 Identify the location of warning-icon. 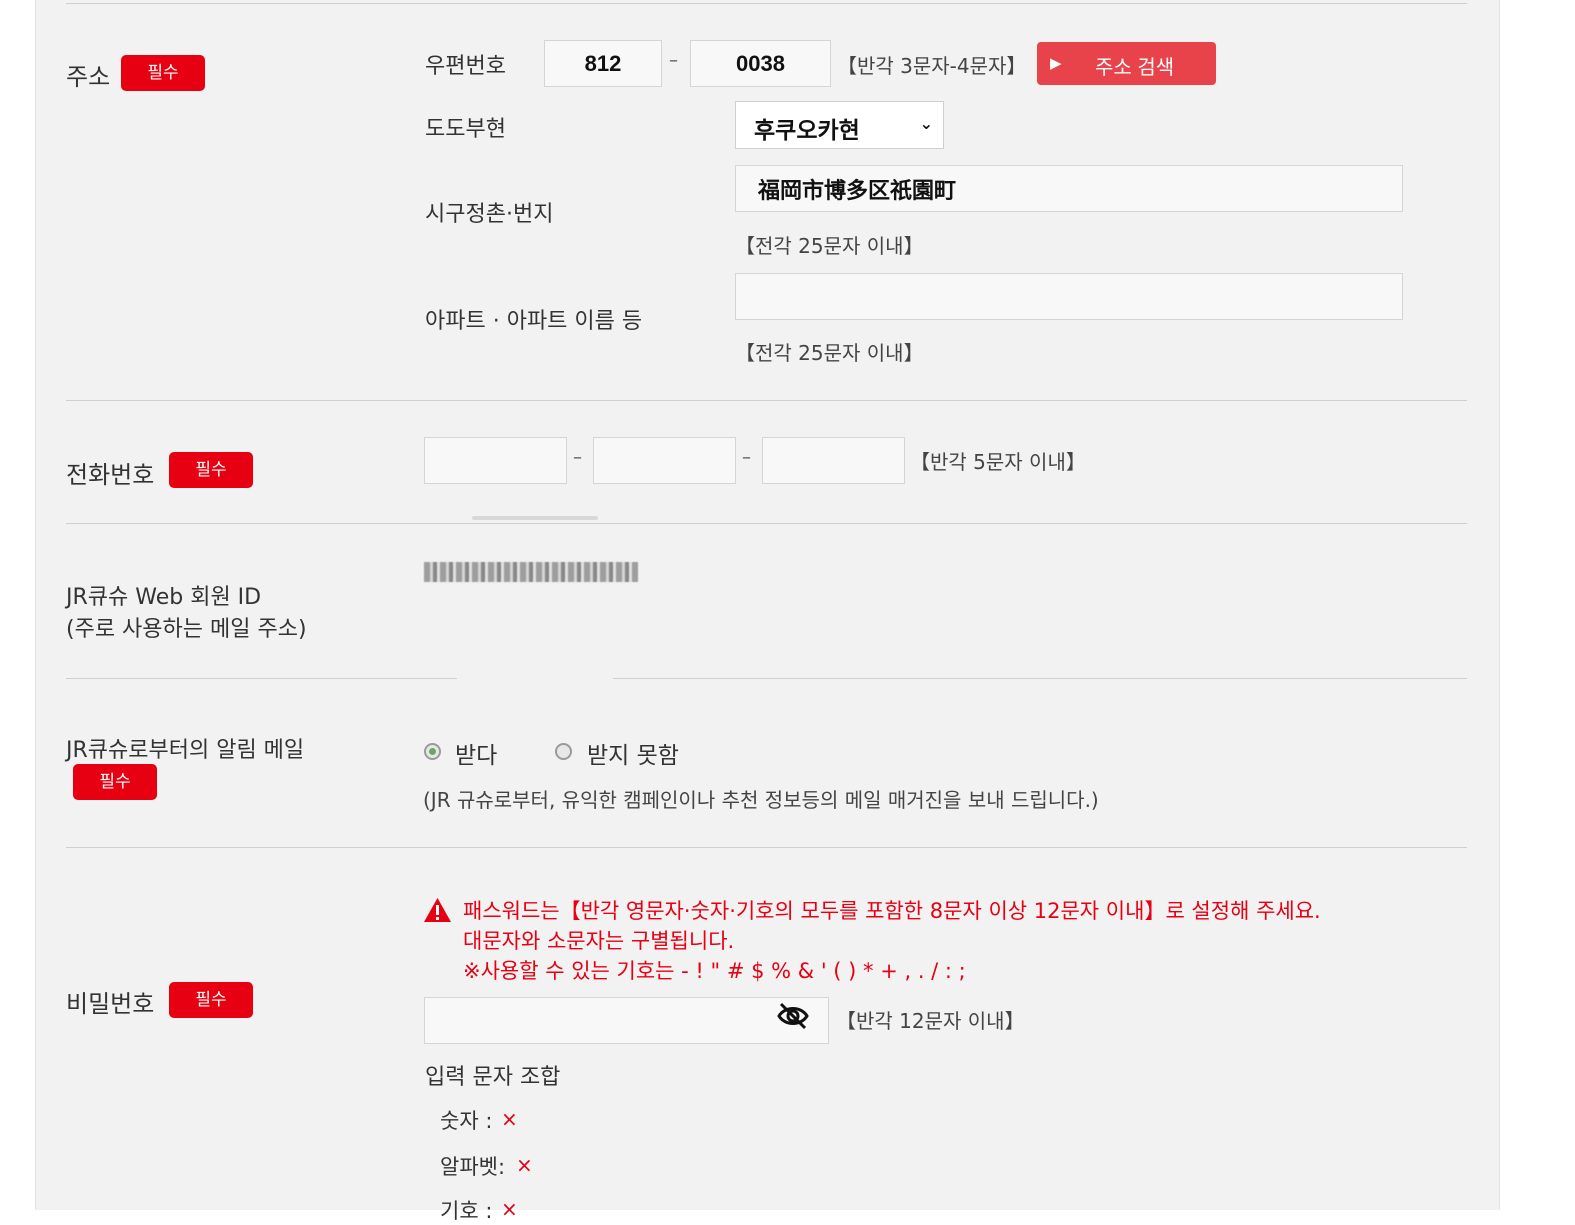
(437, 910).